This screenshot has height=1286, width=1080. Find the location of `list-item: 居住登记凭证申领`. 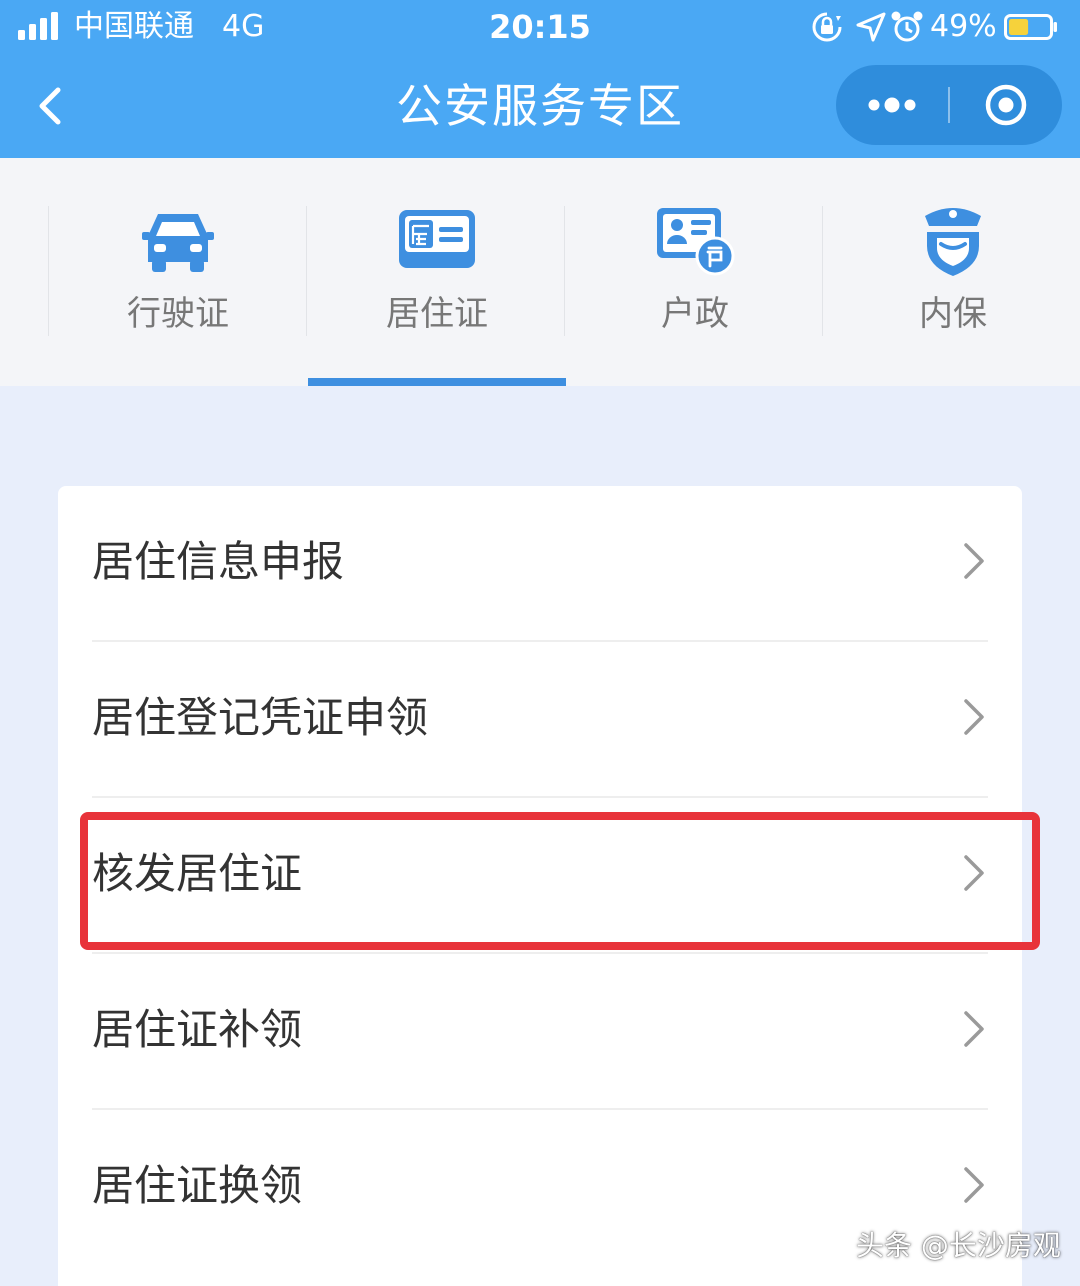

list-item: 居住登记凭证申领 is located at coordinates (540, 720).